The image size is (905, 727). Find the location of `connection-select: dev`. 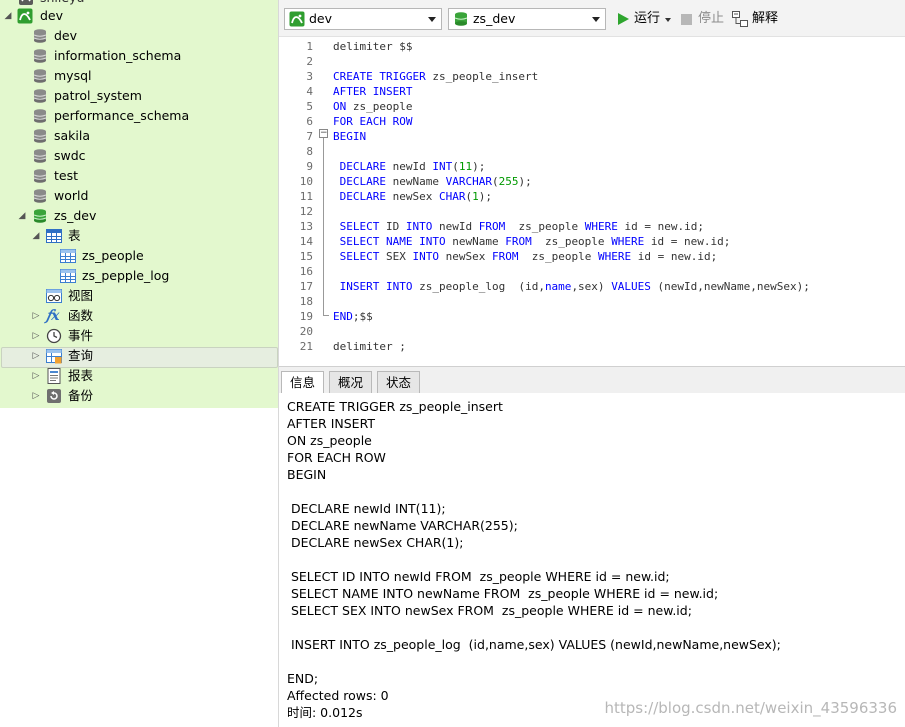

connection-select: dev is located at coordinates (363, 19).